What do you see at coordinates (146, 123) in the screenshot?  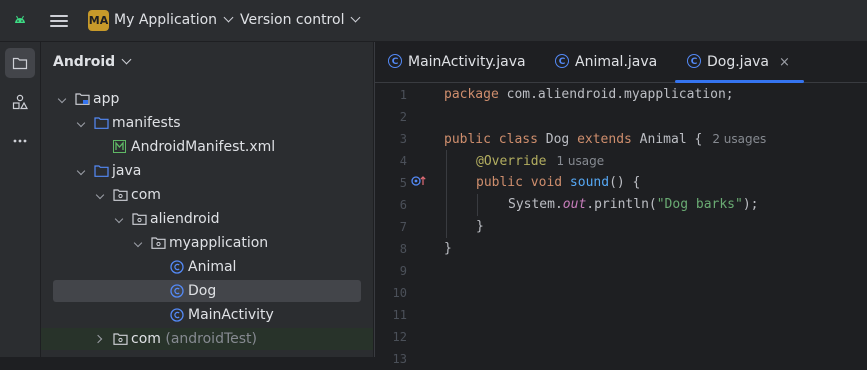 I see `tree-item-label: manifests` at bounding box center [146, 123].